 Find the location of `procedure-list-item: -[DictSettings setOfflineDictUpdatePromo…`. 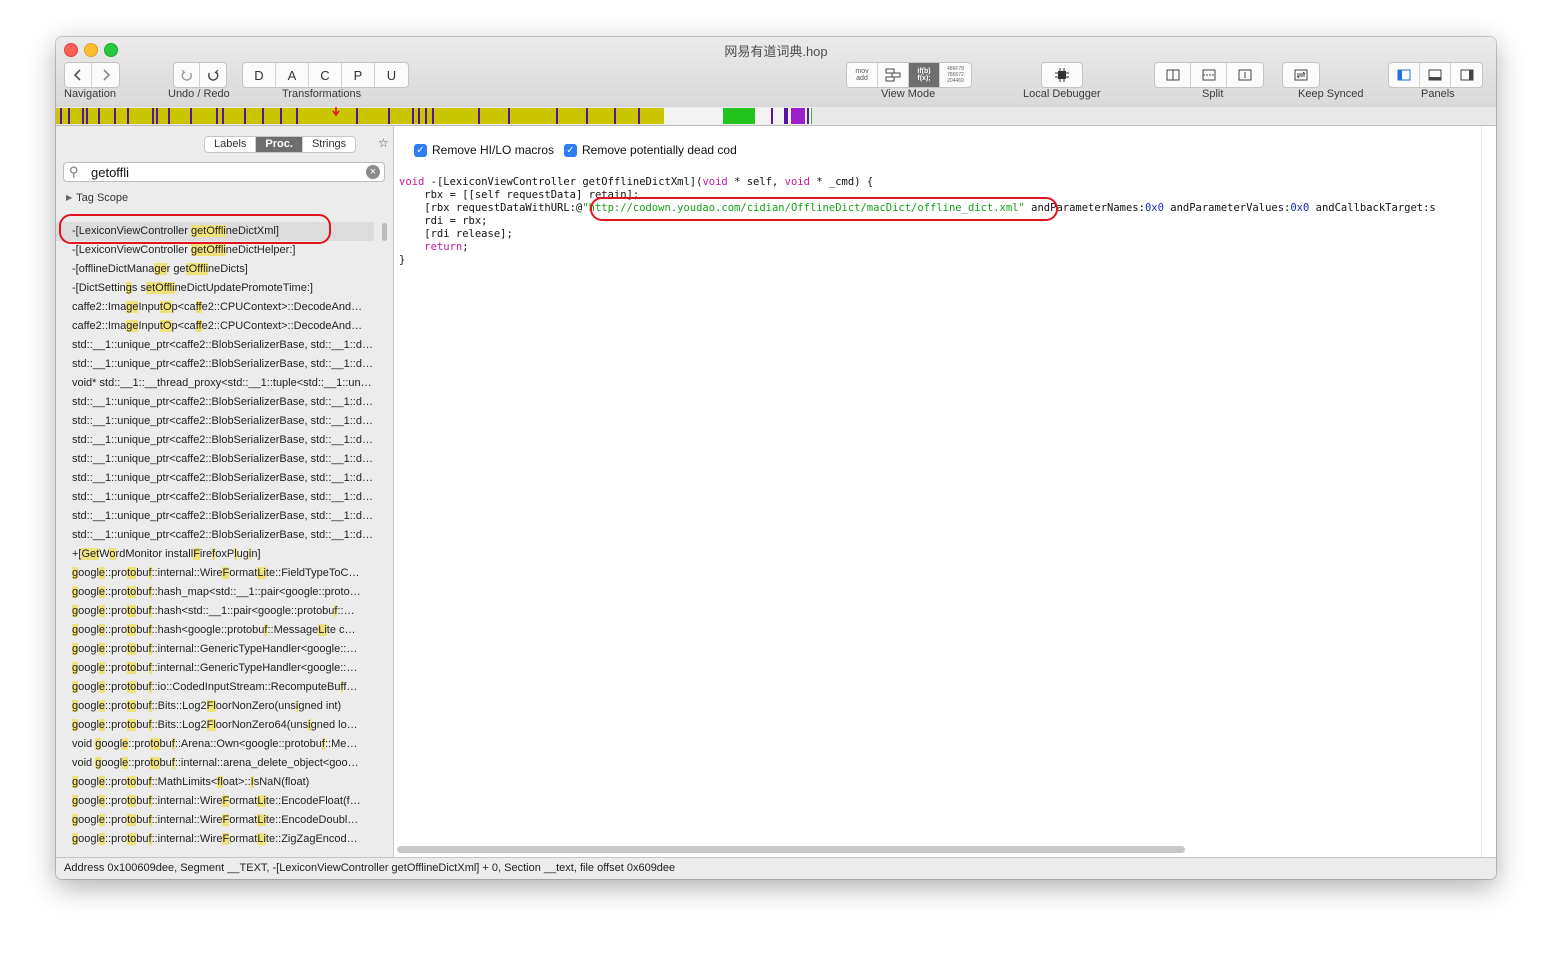

procedure-list-item: -[DictSettings setOfflineDictUpdatePromo… is located at coordinates (215, 288).